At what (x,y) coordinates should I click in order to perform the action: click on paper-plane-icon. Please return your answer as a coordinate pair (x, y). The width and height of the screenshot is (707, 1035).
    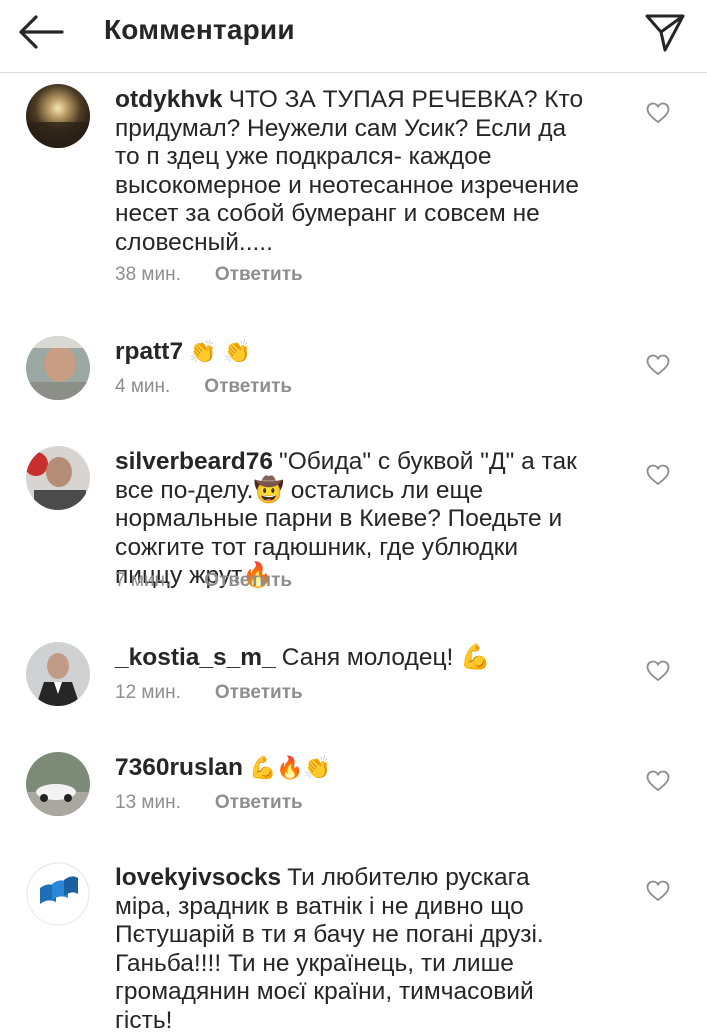
    Looking at the image, I should click on (665, 33).